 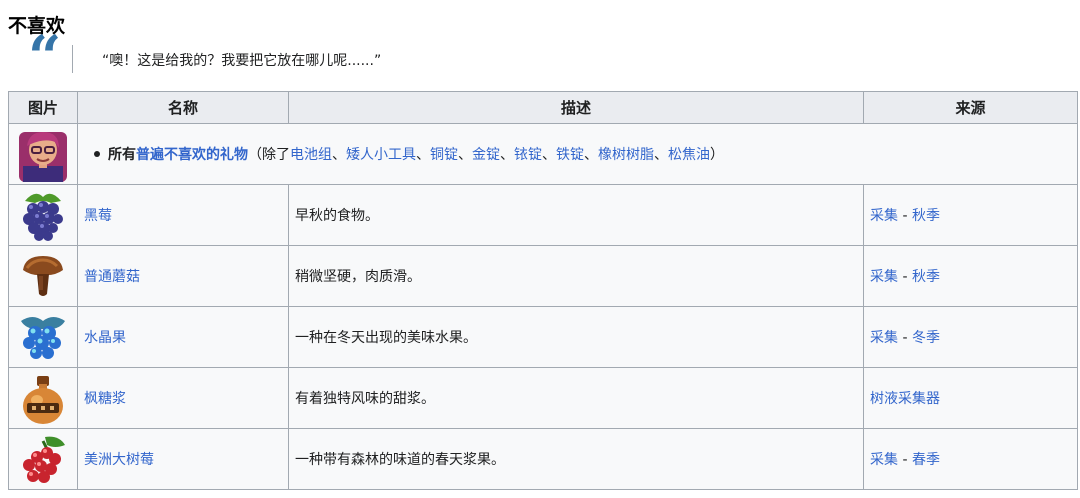 I want to click on exception-link: 电池组, so click(x=311, y=155).